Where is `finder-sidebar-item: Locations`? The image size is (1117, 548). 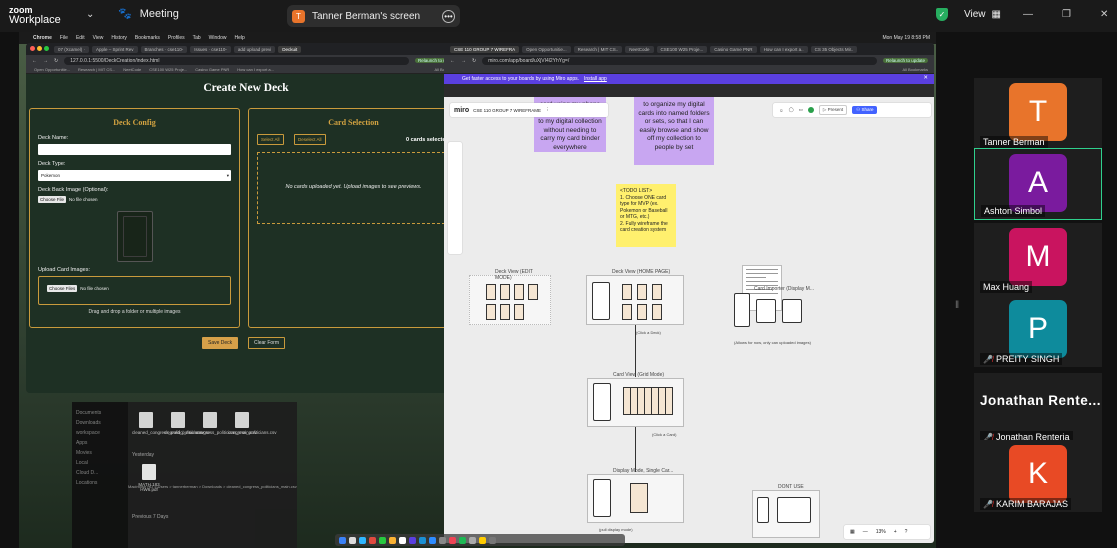
finder-sidebar-item: Locations is located at coordinates (100, 483).